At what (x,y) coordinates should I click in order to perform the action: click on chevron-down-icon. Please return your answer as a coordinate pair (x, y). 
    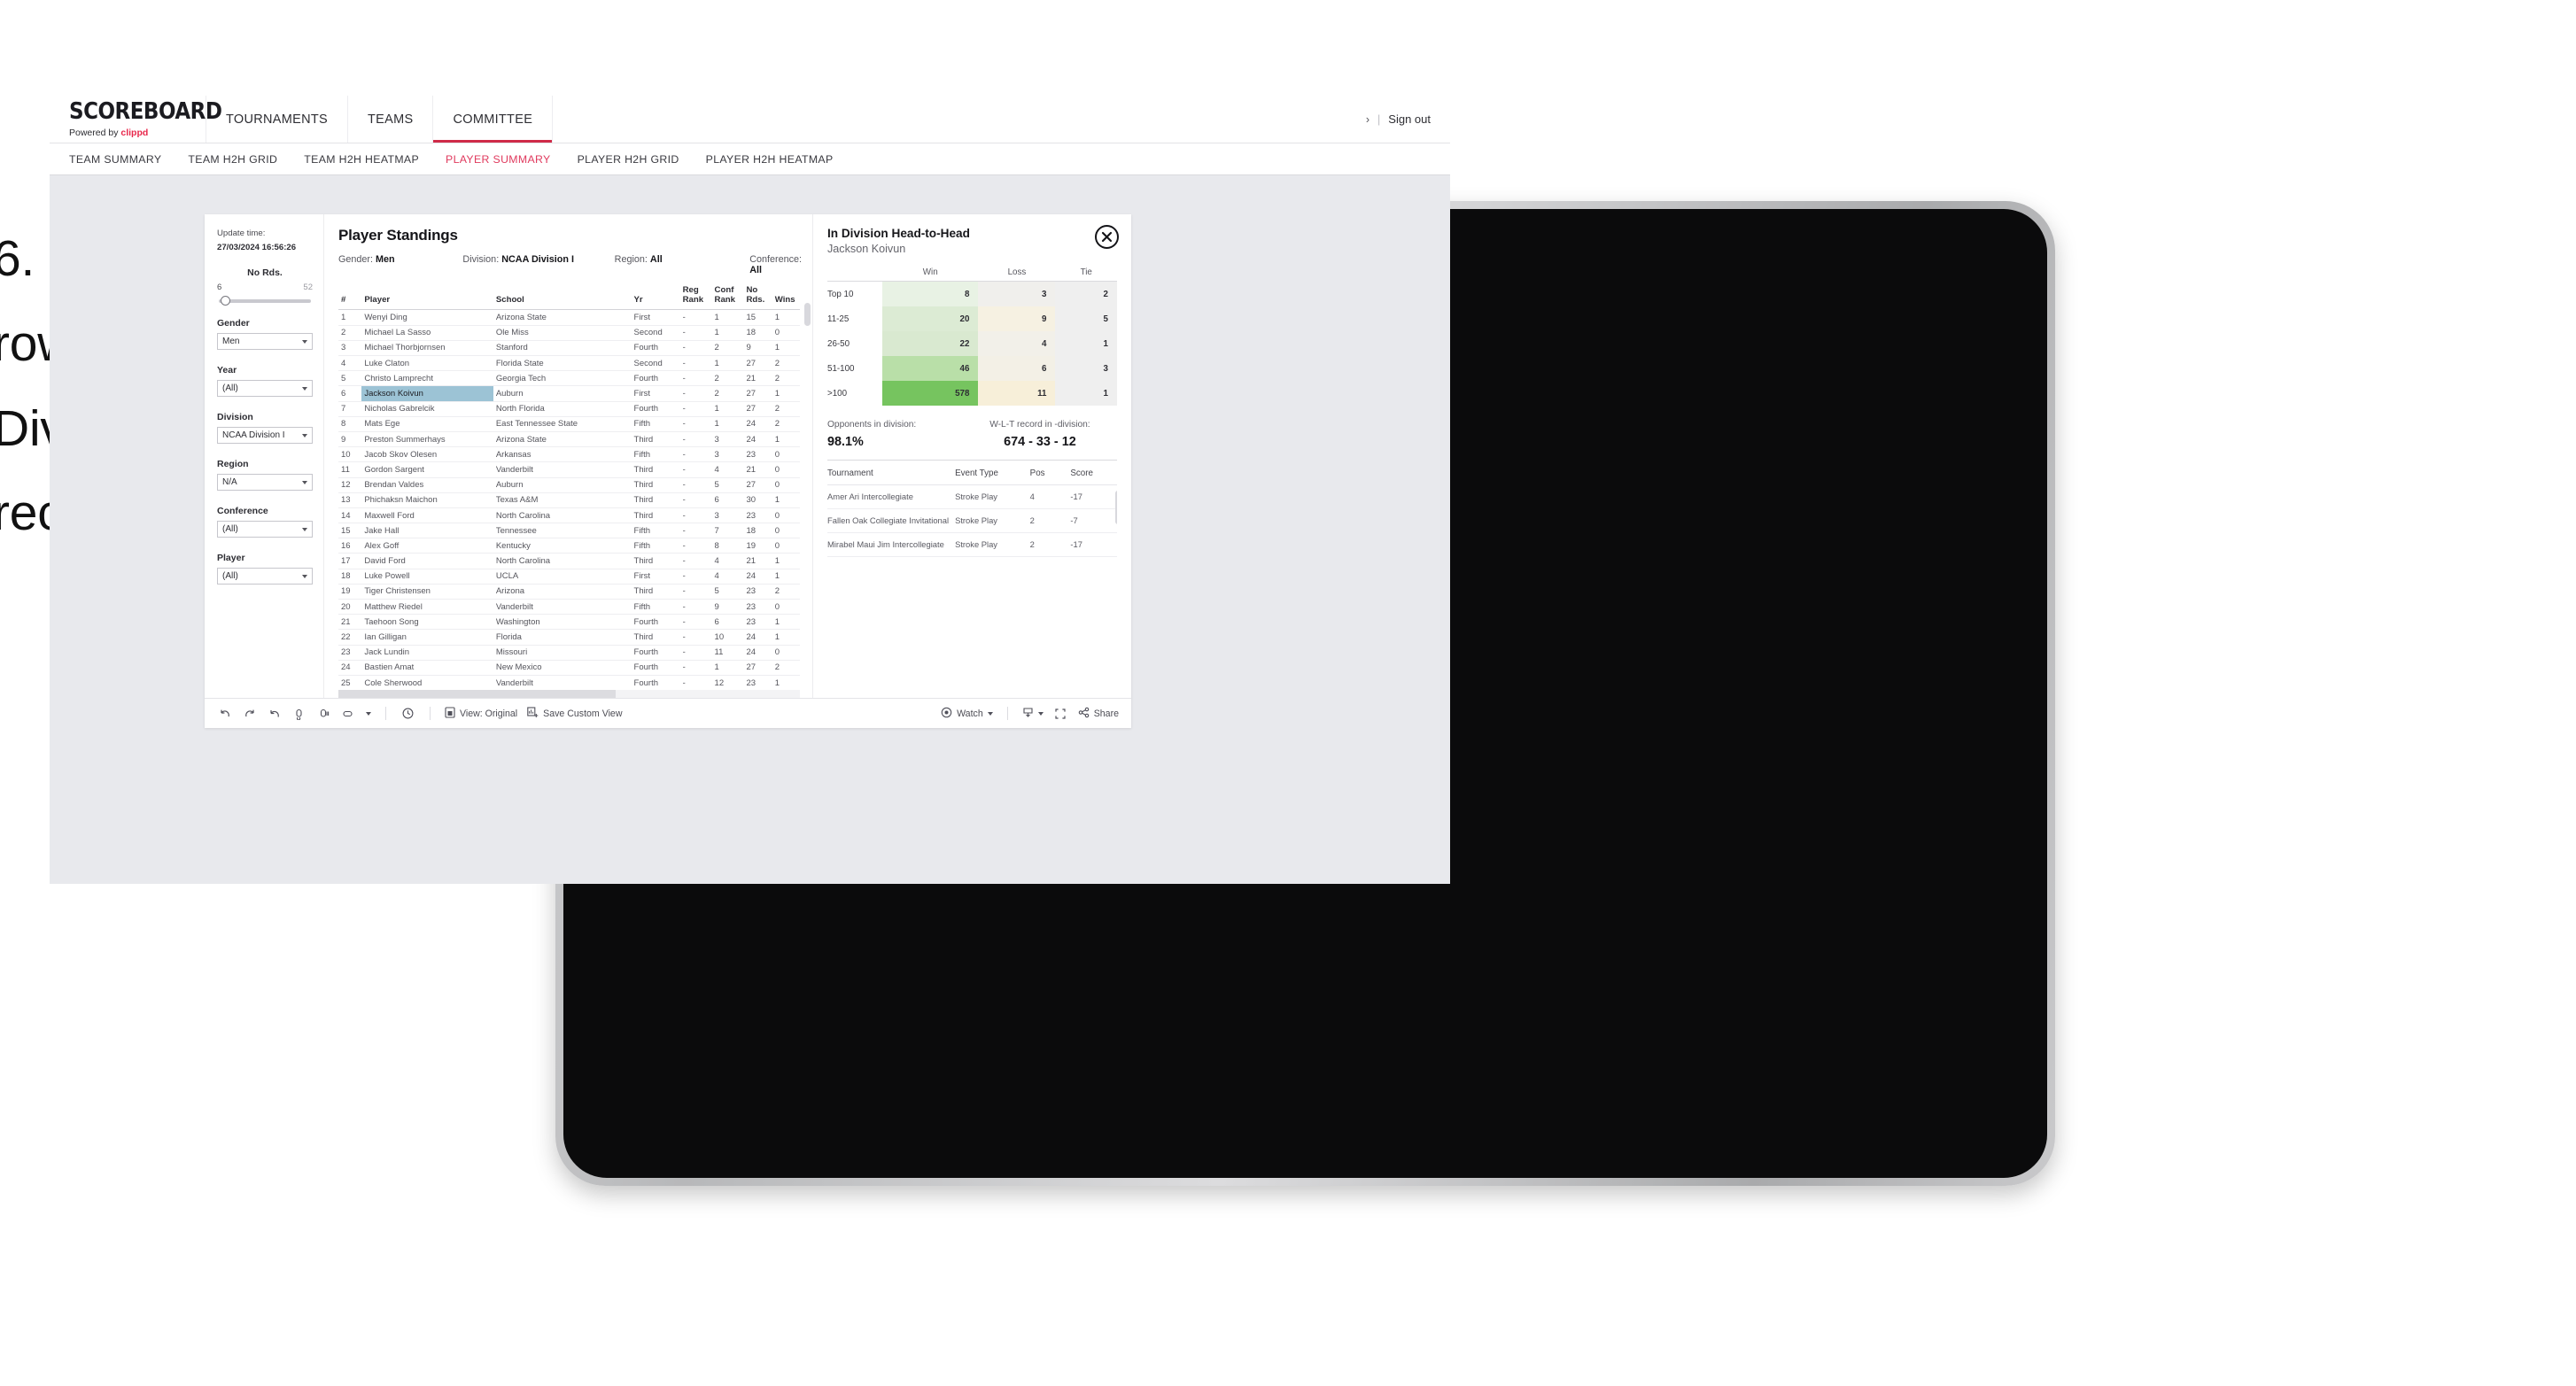
    Looking at the image, I should click on (368, 713).